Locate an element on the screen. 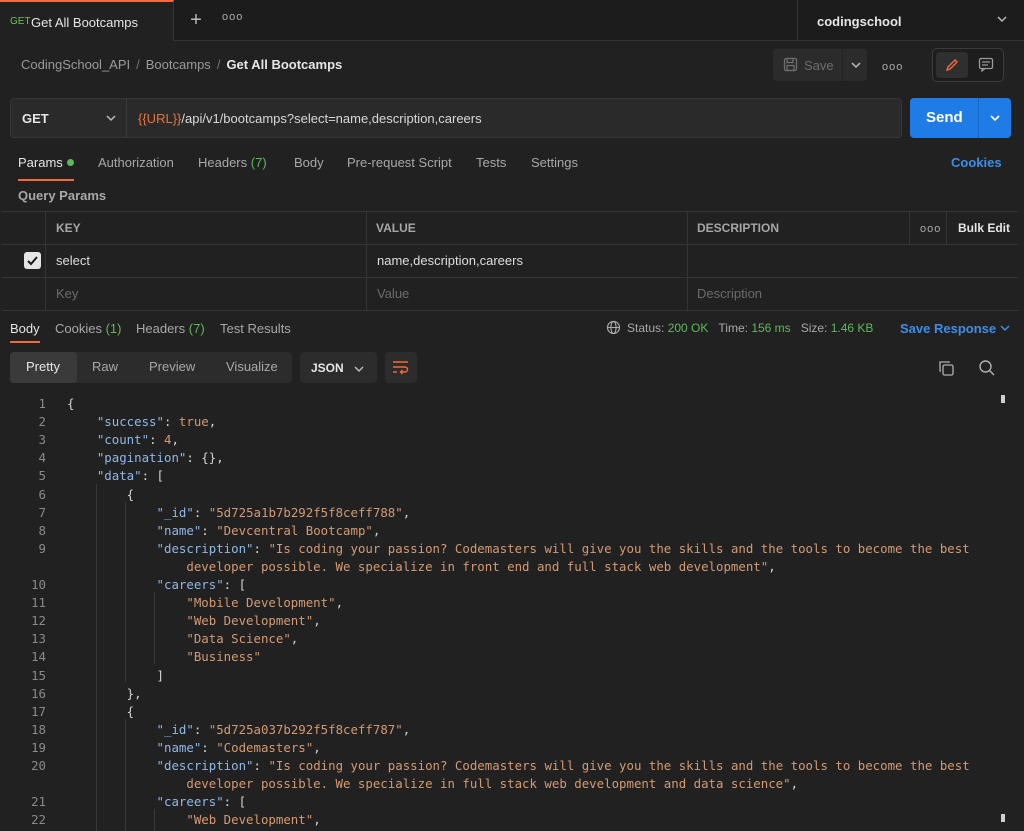 The image size is (1024, 831). line-number: 16 is located at coordinates (38, 693).